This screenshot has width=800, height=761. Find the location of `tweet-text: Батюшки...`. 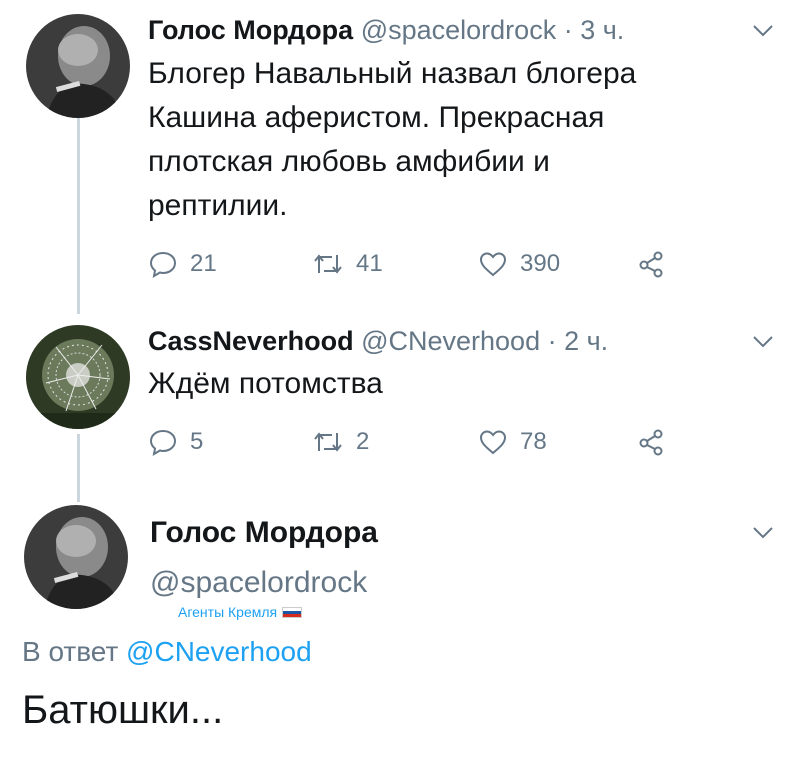

tweet-text: Батюшки... is located at coordinates (123, 710).